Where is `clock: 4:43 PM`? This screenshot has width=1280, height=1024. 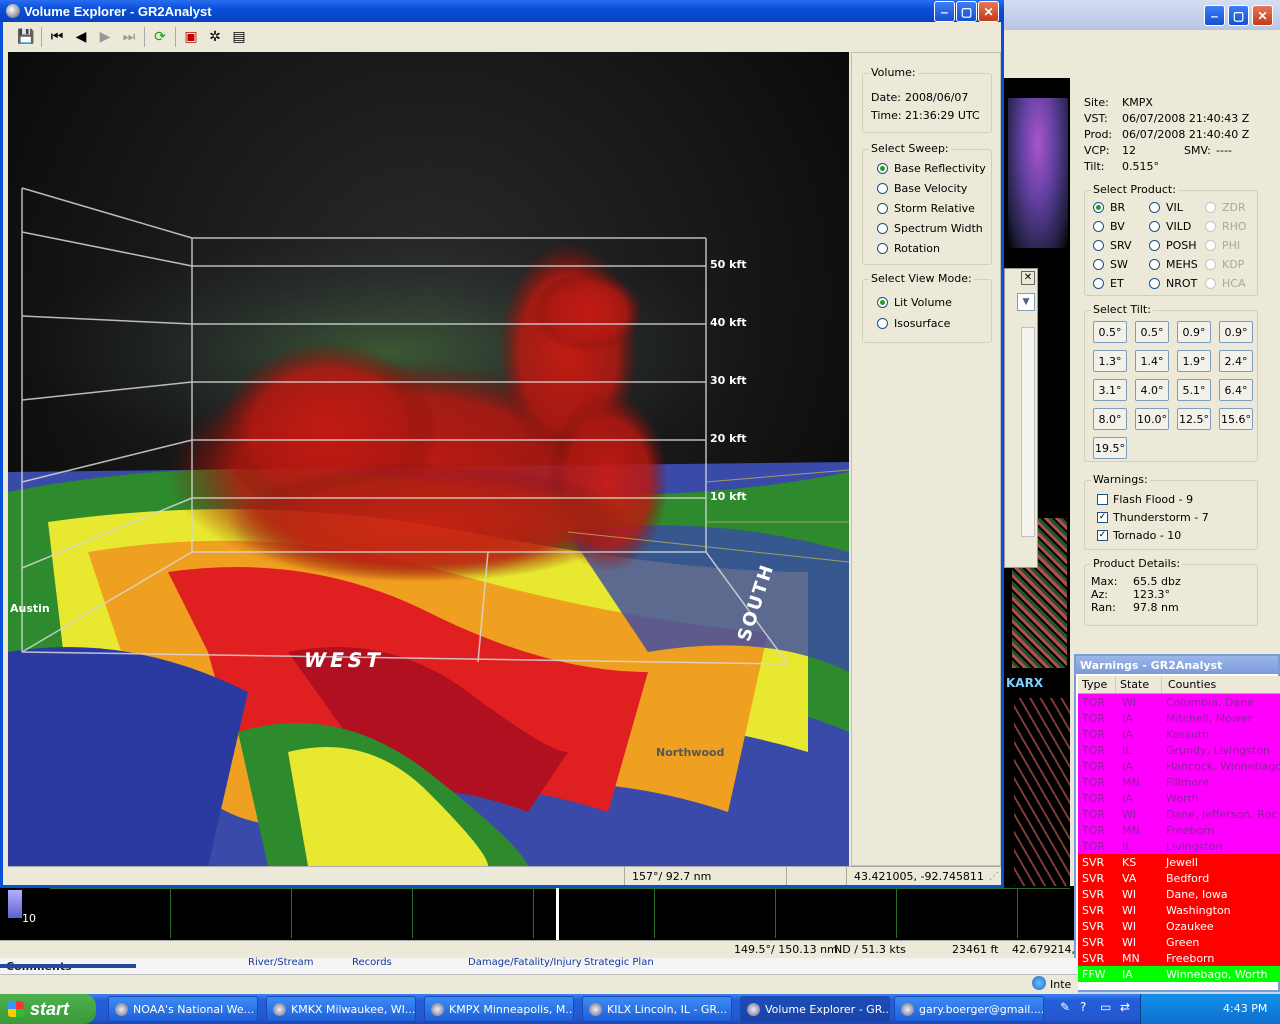 clock: 4:43 PM is located at coordinates (1245, 1008).